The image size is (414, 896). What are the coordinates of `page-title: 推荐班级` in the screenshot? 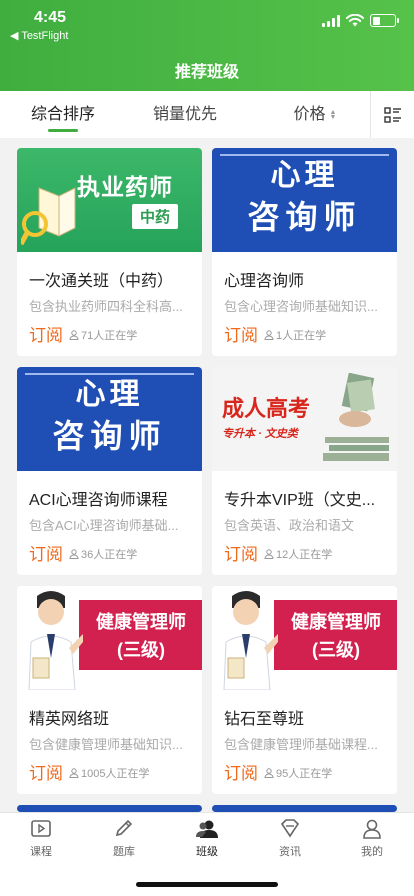 It's located at (206, 72).